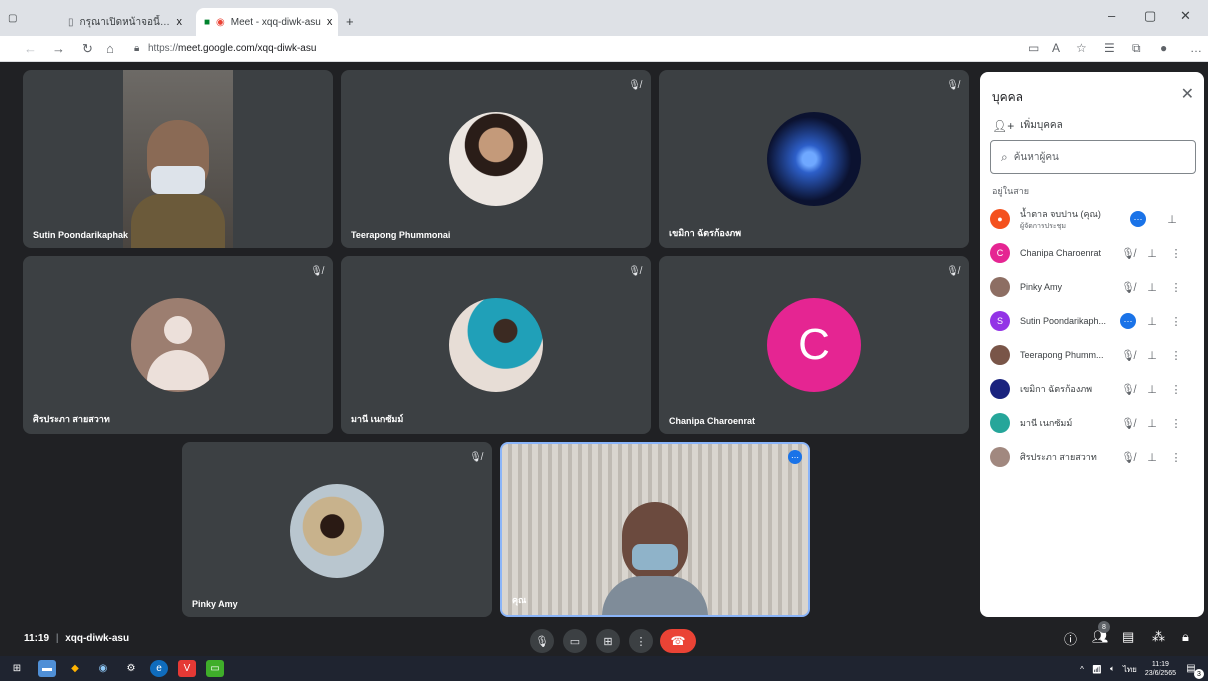 This screenshot has height=681, width=1208. What do you see at coordinates (1185, 16) in the screenshot?
I see `close-window-icon: ✕` at bounding box center [1185, 16].